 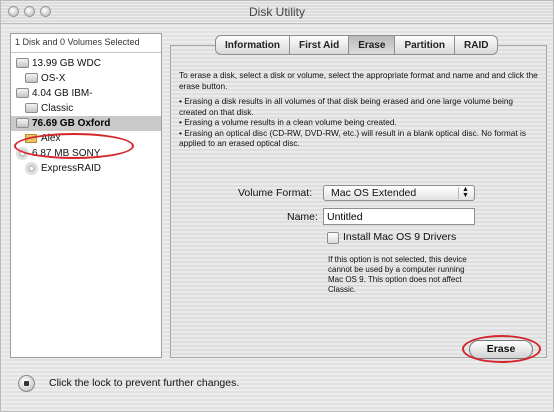 What do you see at coordinates (252, 45) in the screenshot?
I see `tab-information: Information` at bounding box center [252, 45].